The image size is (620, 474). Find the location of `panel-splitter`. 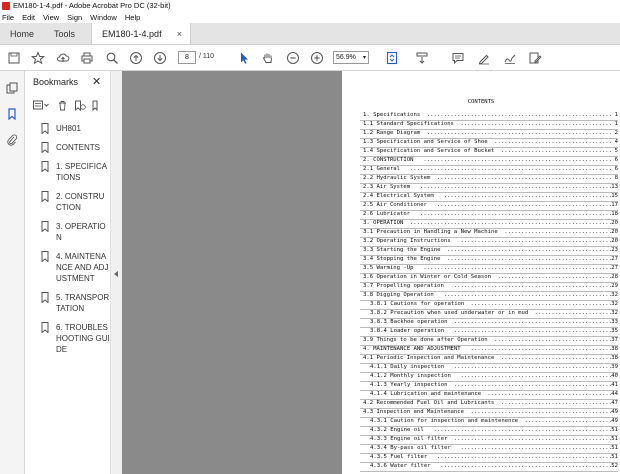

panel-splitter is located at coordinates (116, 272).